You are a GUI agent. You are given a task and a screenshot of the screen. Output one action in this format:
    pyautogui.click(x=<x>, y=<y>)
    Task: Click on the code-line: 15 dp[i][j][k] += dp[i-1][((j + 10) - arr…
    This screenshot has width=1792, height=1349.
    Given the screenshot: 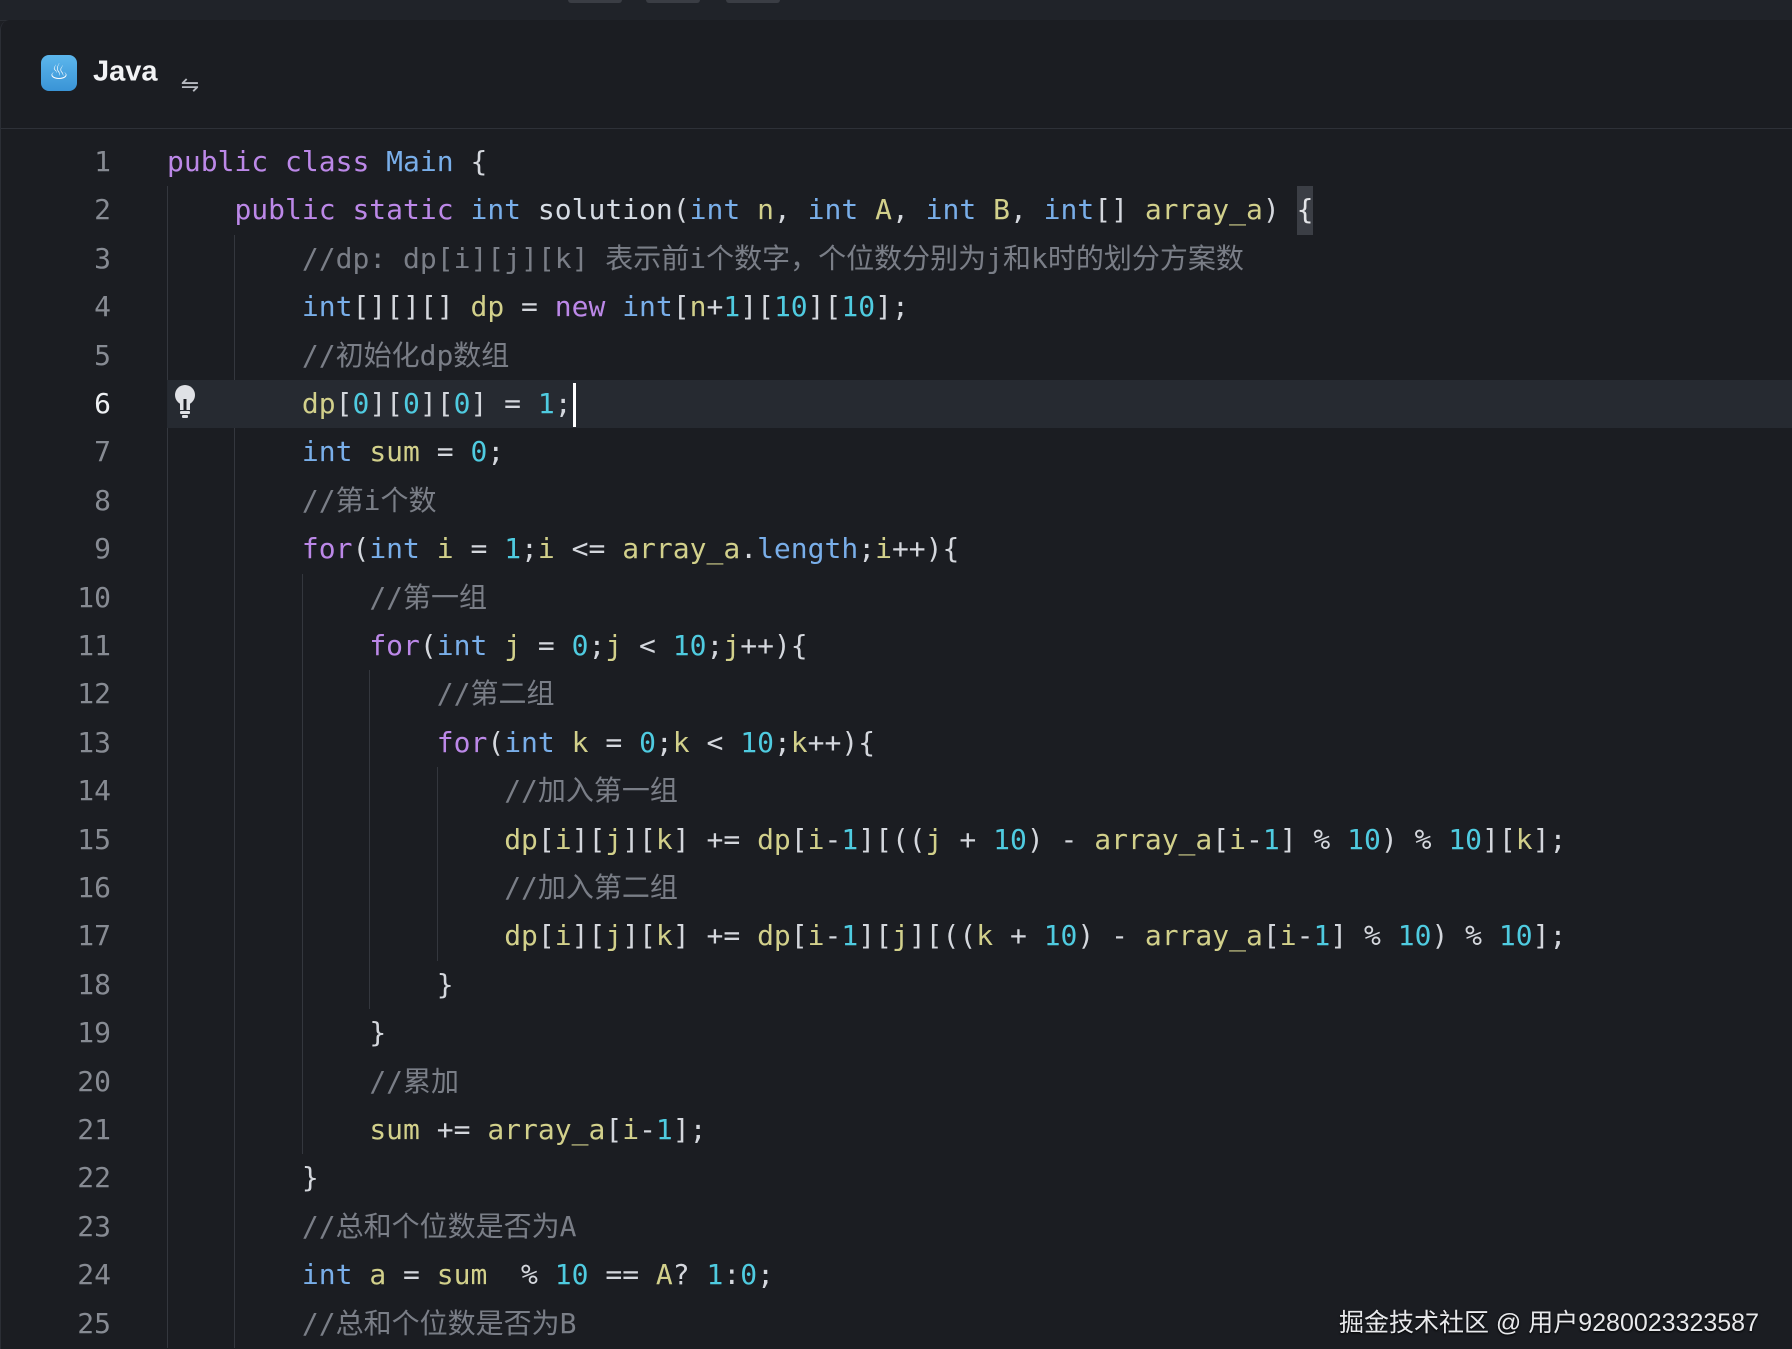 What is the action you would take?
    pyautogui.click(x=896, y=840)
    